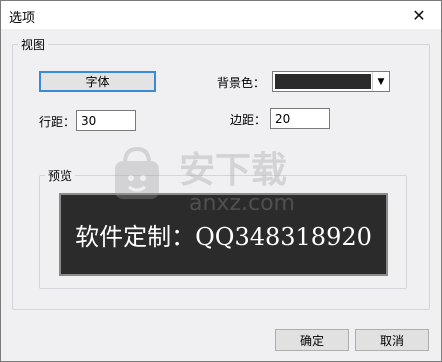 This screenshot has height=362, width=442. Describe the element at coordinates (241, 83) in the screenshot. I see `background-color-label: 背景色：` at that location.